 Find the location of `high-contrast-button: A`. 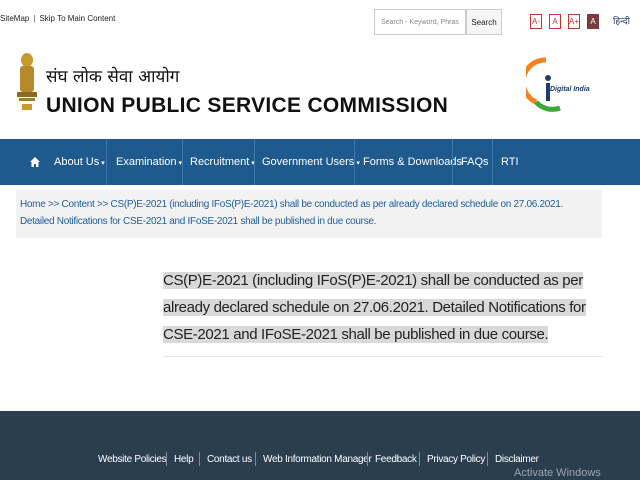

high-contrast-button: A is located at coordinates (593, 21).